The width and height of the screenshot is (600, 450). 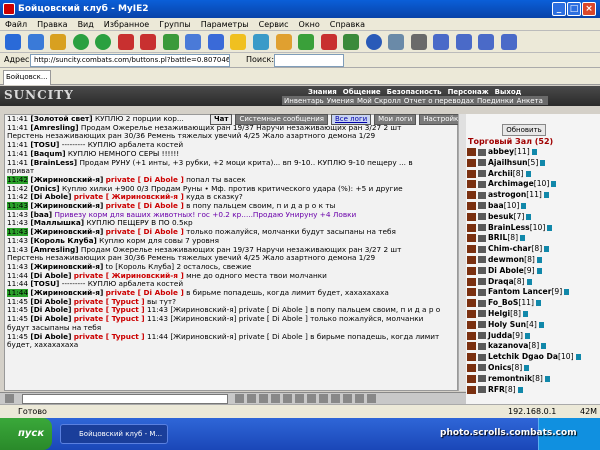 I want to click on tab-system-messages: Системные сообщения, so click(x=281, y=119).